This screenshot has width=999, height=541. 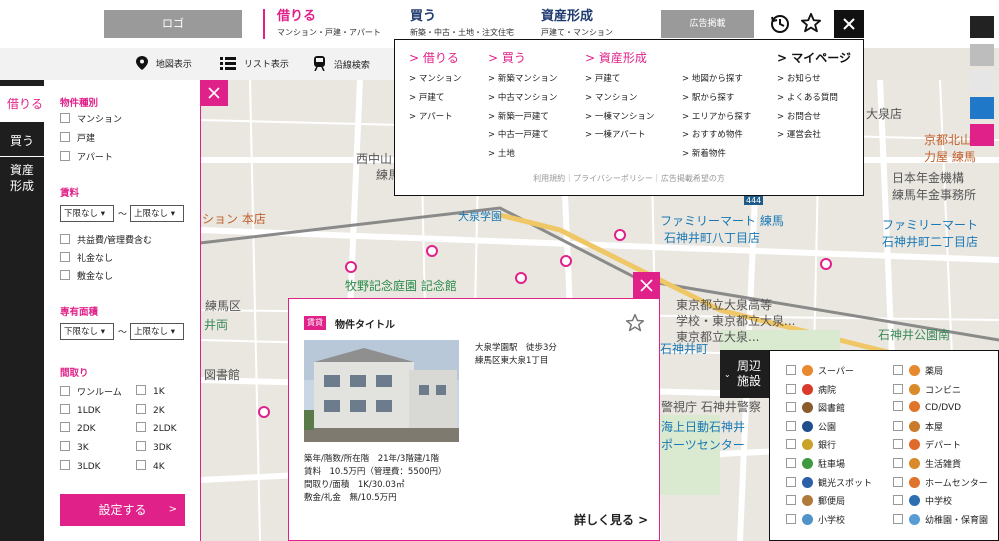 What do you see at coordinates (814, 79) in the screenshot?
I see `menu-item: > お知らせ` at bounding box center [814, 79].